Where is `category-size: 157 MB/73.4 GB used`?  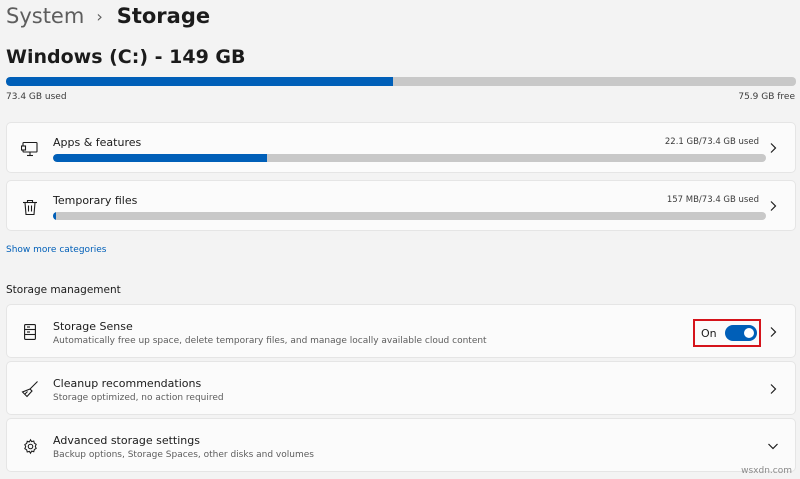 category-size: 157 MB/73.4 GB used is located at coordinates (712, 200).